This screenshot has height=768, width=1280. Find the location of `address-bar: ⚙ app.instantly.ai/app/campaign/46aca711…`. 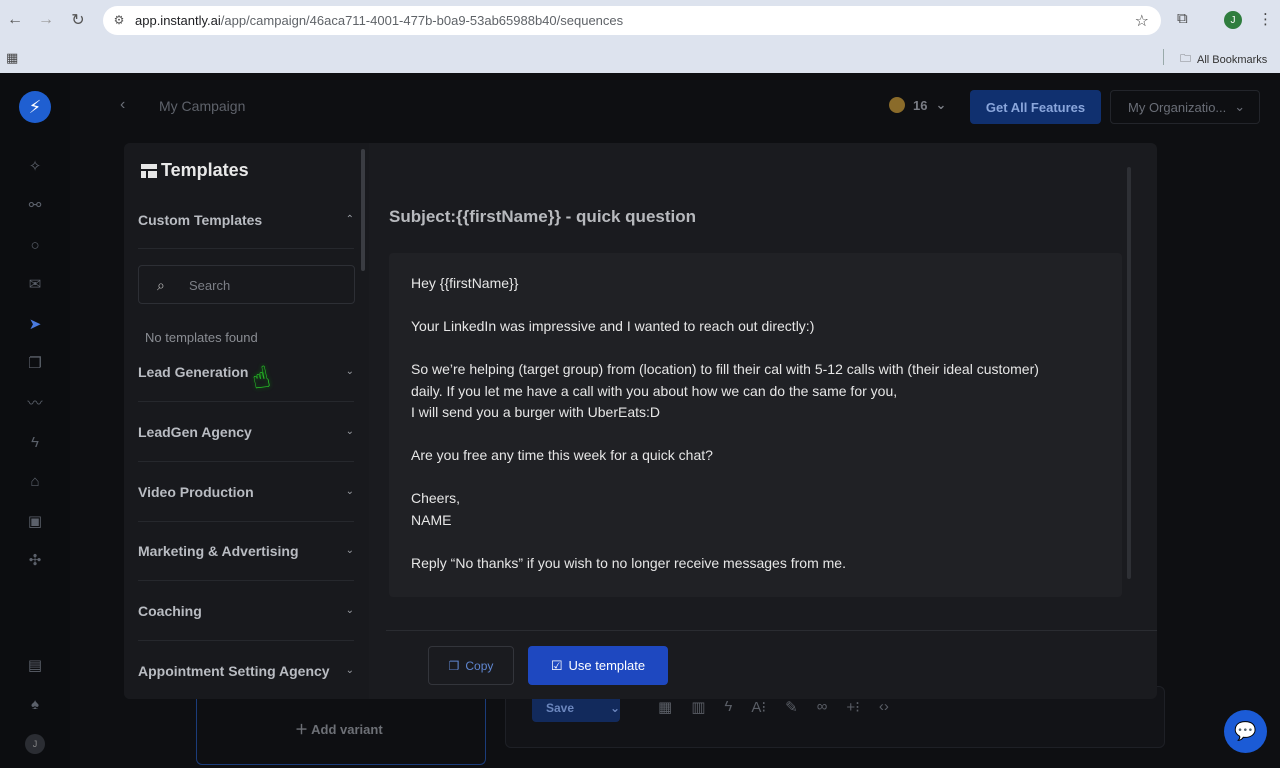

address-bar: ⚙ app.instantly.ai/app/campaign/46aca711… is located at coordinates (632, 20).